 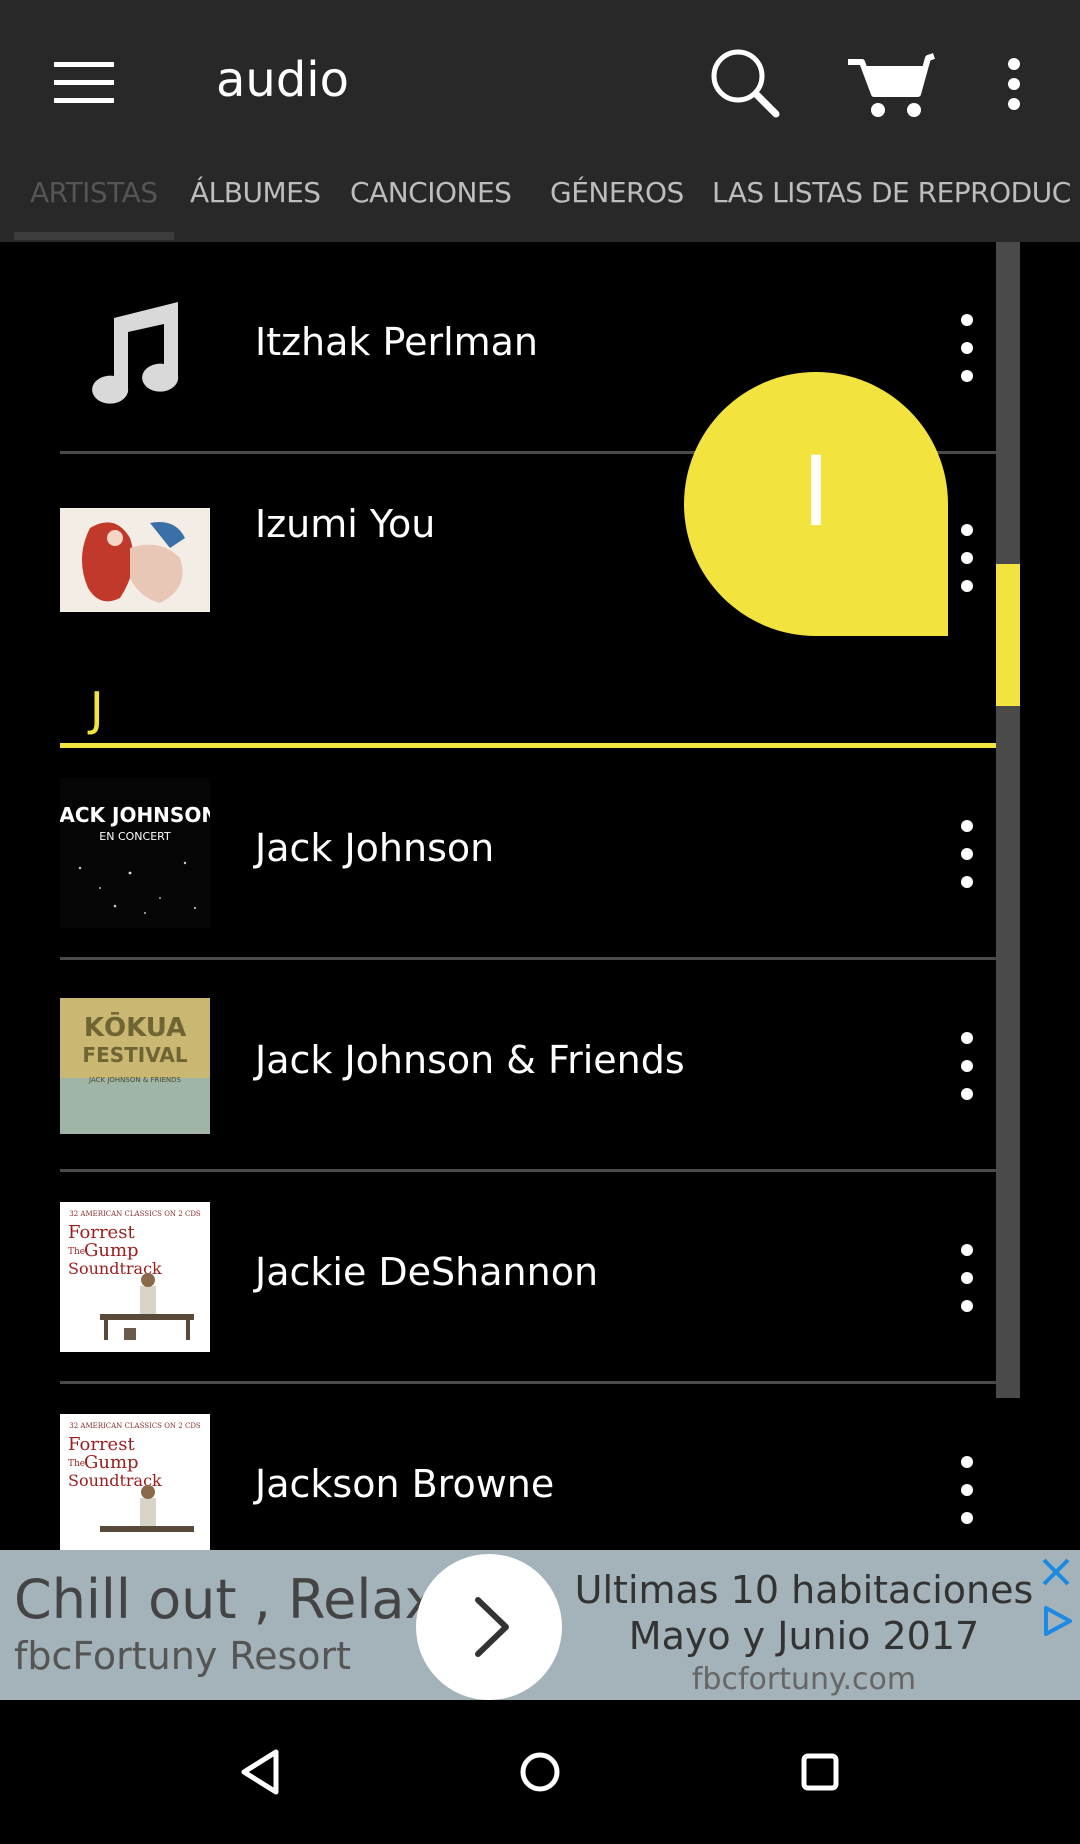 I want to click on album-art: KŌKUA FESTIVAL JACK JOHNSON & FRIENDS, so click(x=135, y=1066).